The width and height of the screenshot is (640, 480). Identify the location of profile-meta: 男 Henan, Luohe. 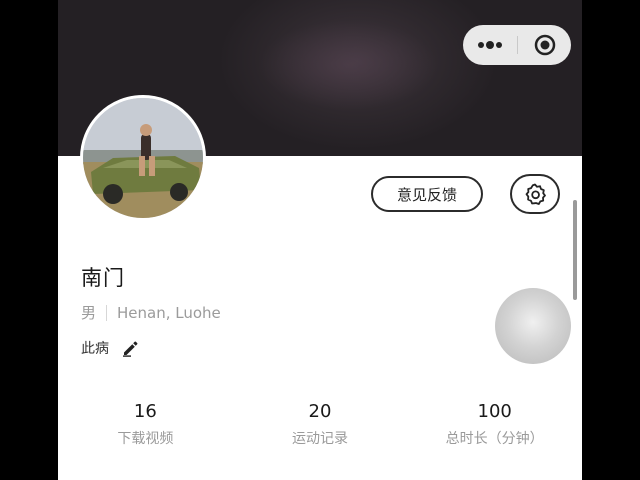
(151, 312).